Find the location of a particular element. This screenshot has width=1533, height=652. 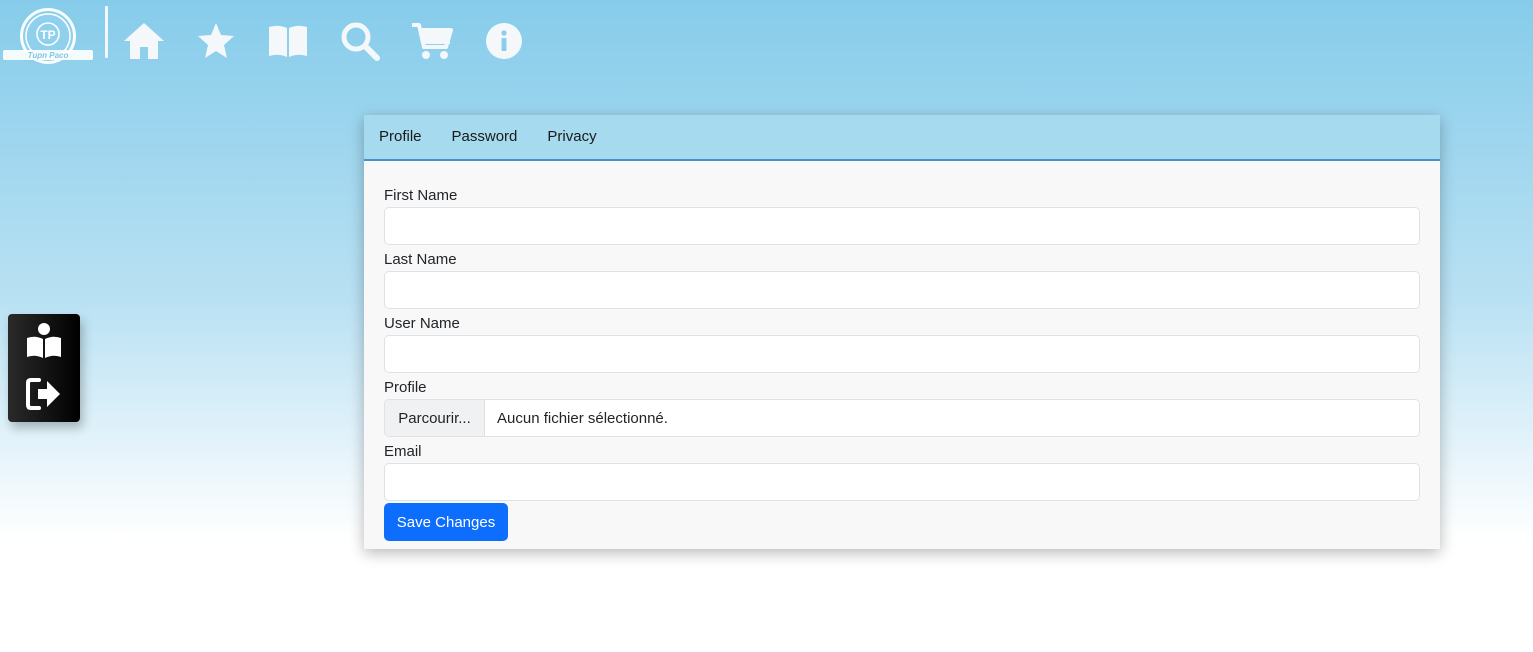

first-name-input is located at coordinates (902, 226).